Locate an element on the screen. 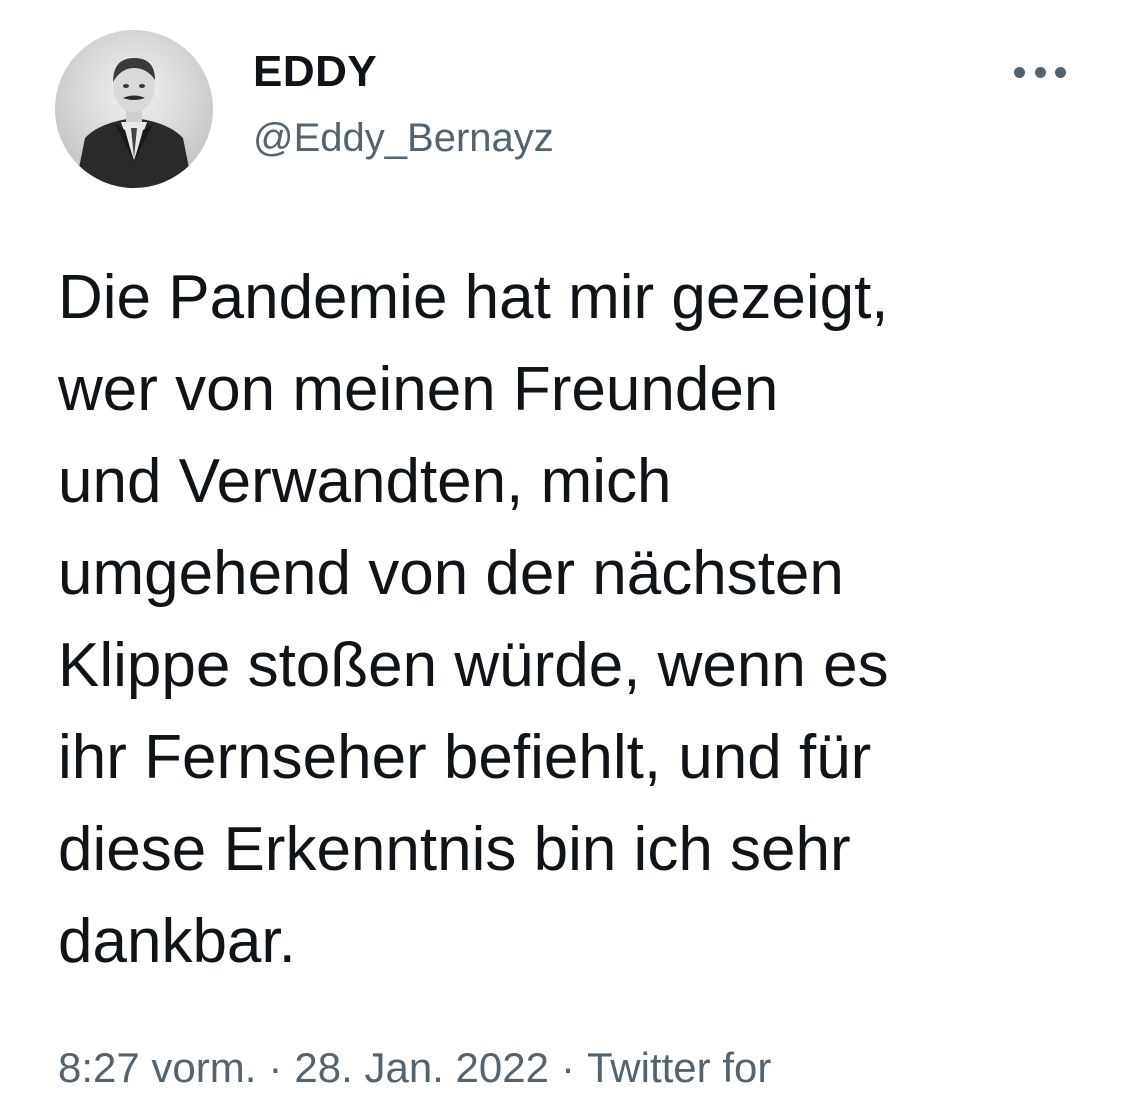 The width and height of the screenshot is (1125, 1116). avatar is located at coordinates (134, 109).